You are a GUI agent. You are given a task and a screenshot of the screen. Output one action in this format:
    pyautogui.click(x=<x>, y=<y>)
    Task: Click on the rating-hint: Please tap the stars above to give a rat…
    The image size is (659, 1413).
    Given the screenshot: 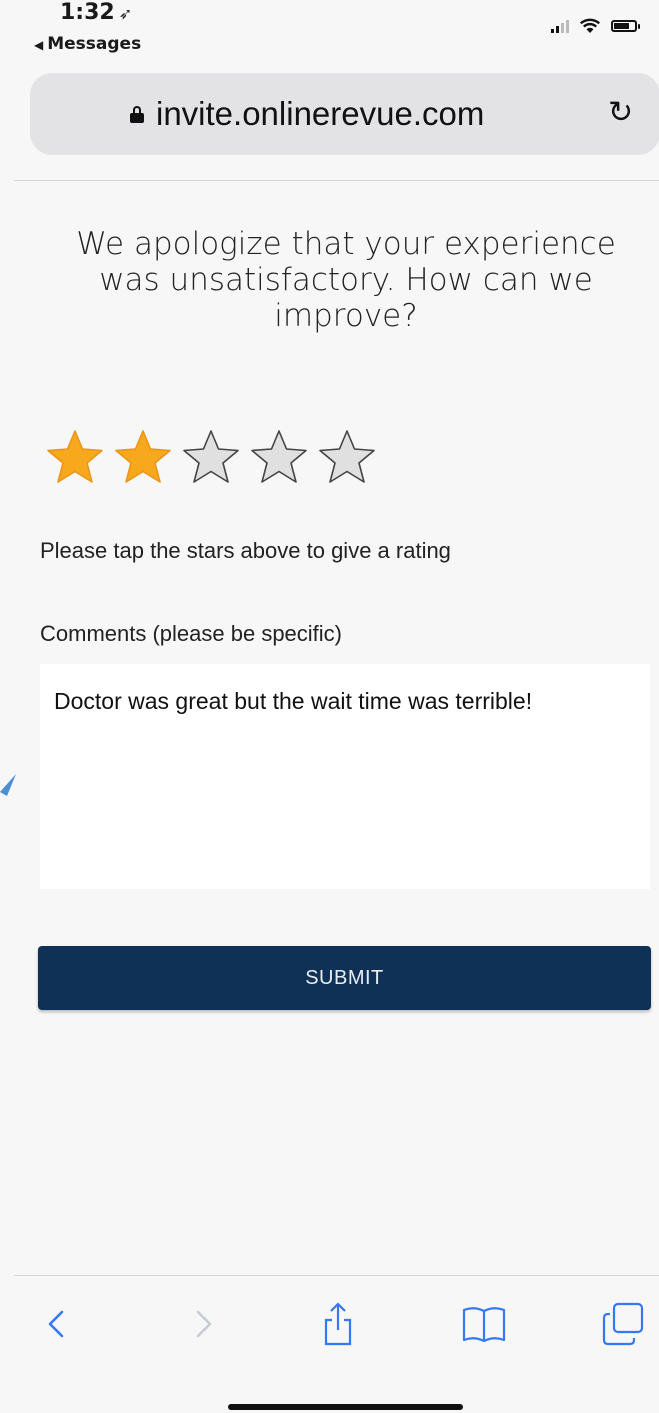 What is the action you would take?
    pyautogui.click(x=245, y=550)
    